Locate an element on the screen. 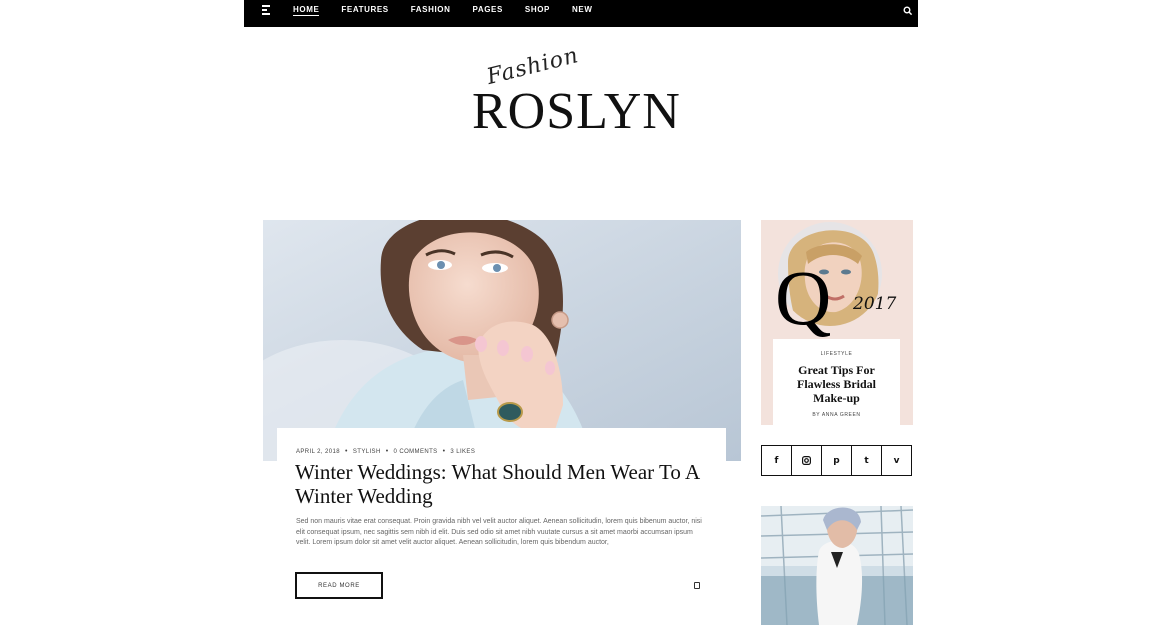 This screenshot has height=625, width=1163. nav-item-shop: SHOP is located at coordinates (537, 7).